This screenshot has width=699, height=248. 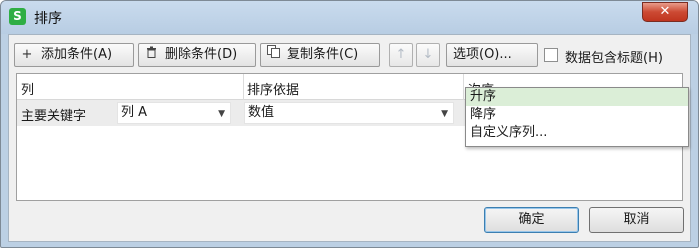 What do you see at coordinates (28, 90) in the screenshot?
I see `column-header-column: 列` at bounding box center [28, 90].